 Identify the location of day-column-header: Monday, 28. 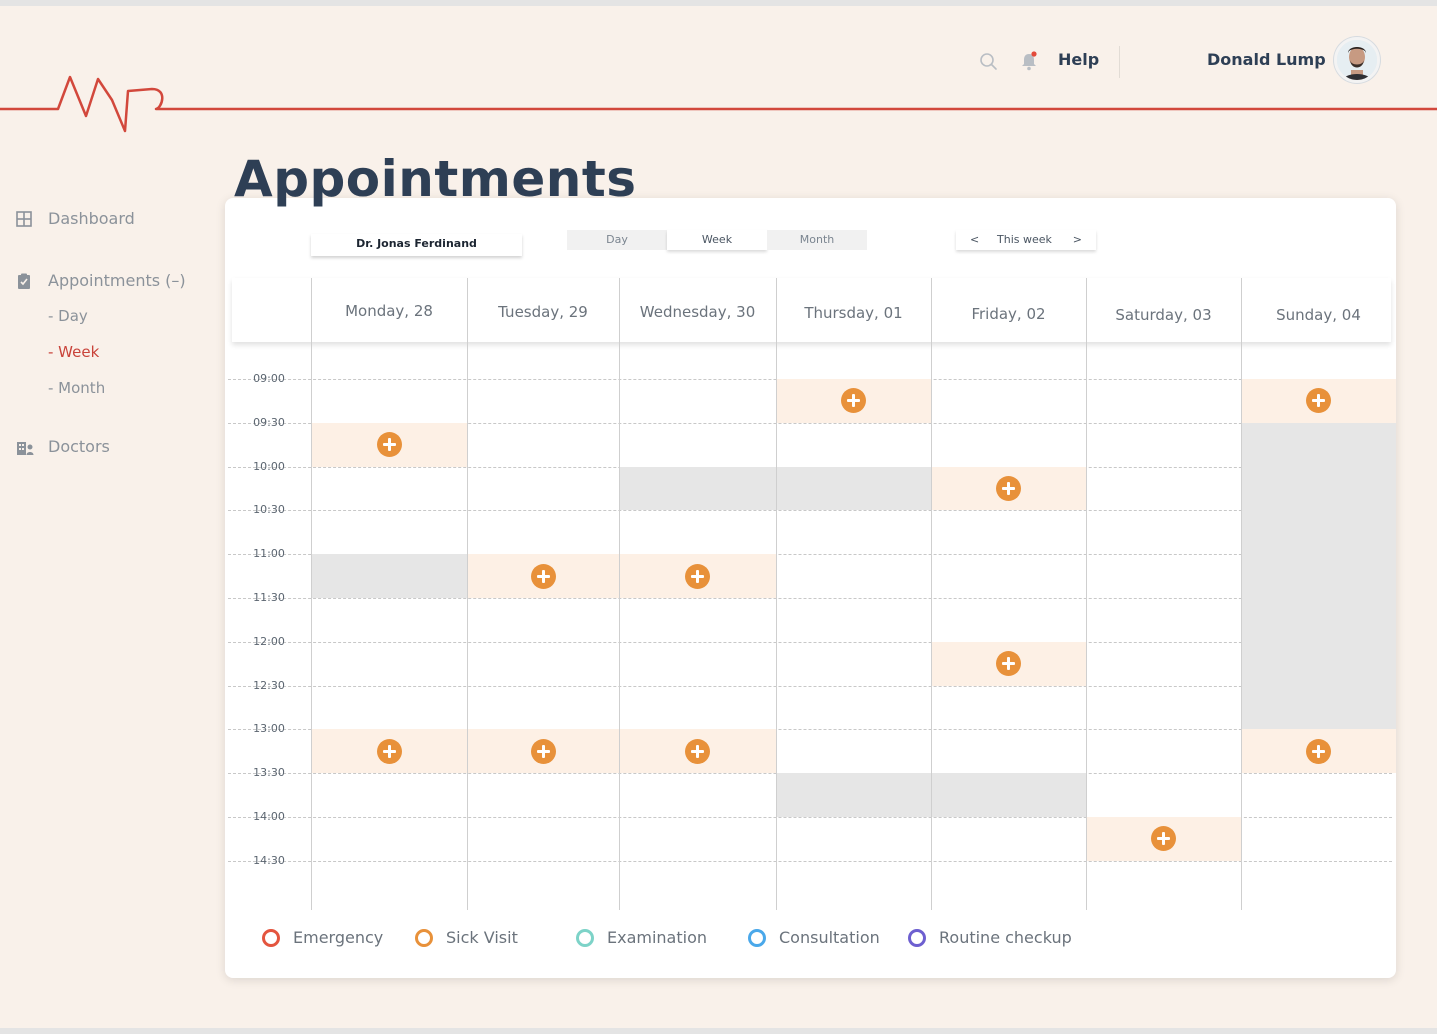
(389, 311).